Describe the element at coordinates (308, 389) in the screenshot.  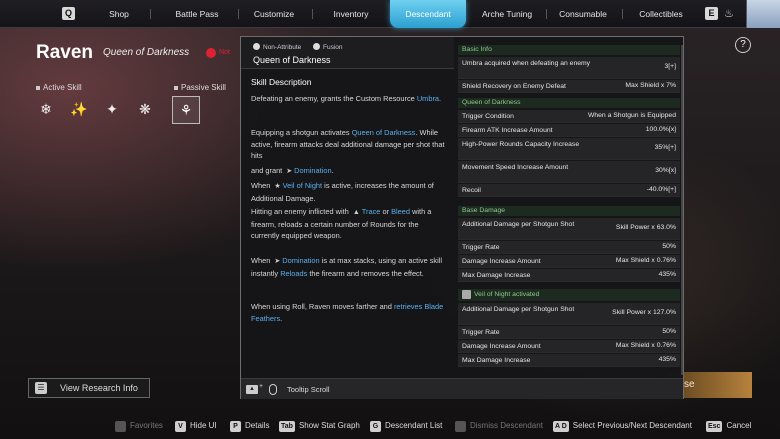
I see `tooltip-scroll-label: Tooltip Scroll` at that location.